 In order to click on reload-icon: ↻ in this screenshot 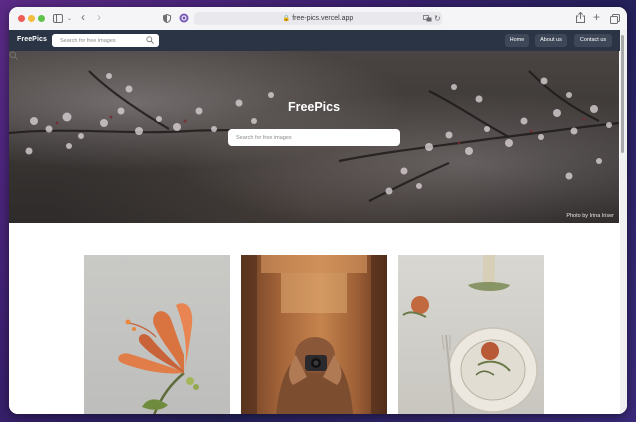, I will do `click(437, 19)`.